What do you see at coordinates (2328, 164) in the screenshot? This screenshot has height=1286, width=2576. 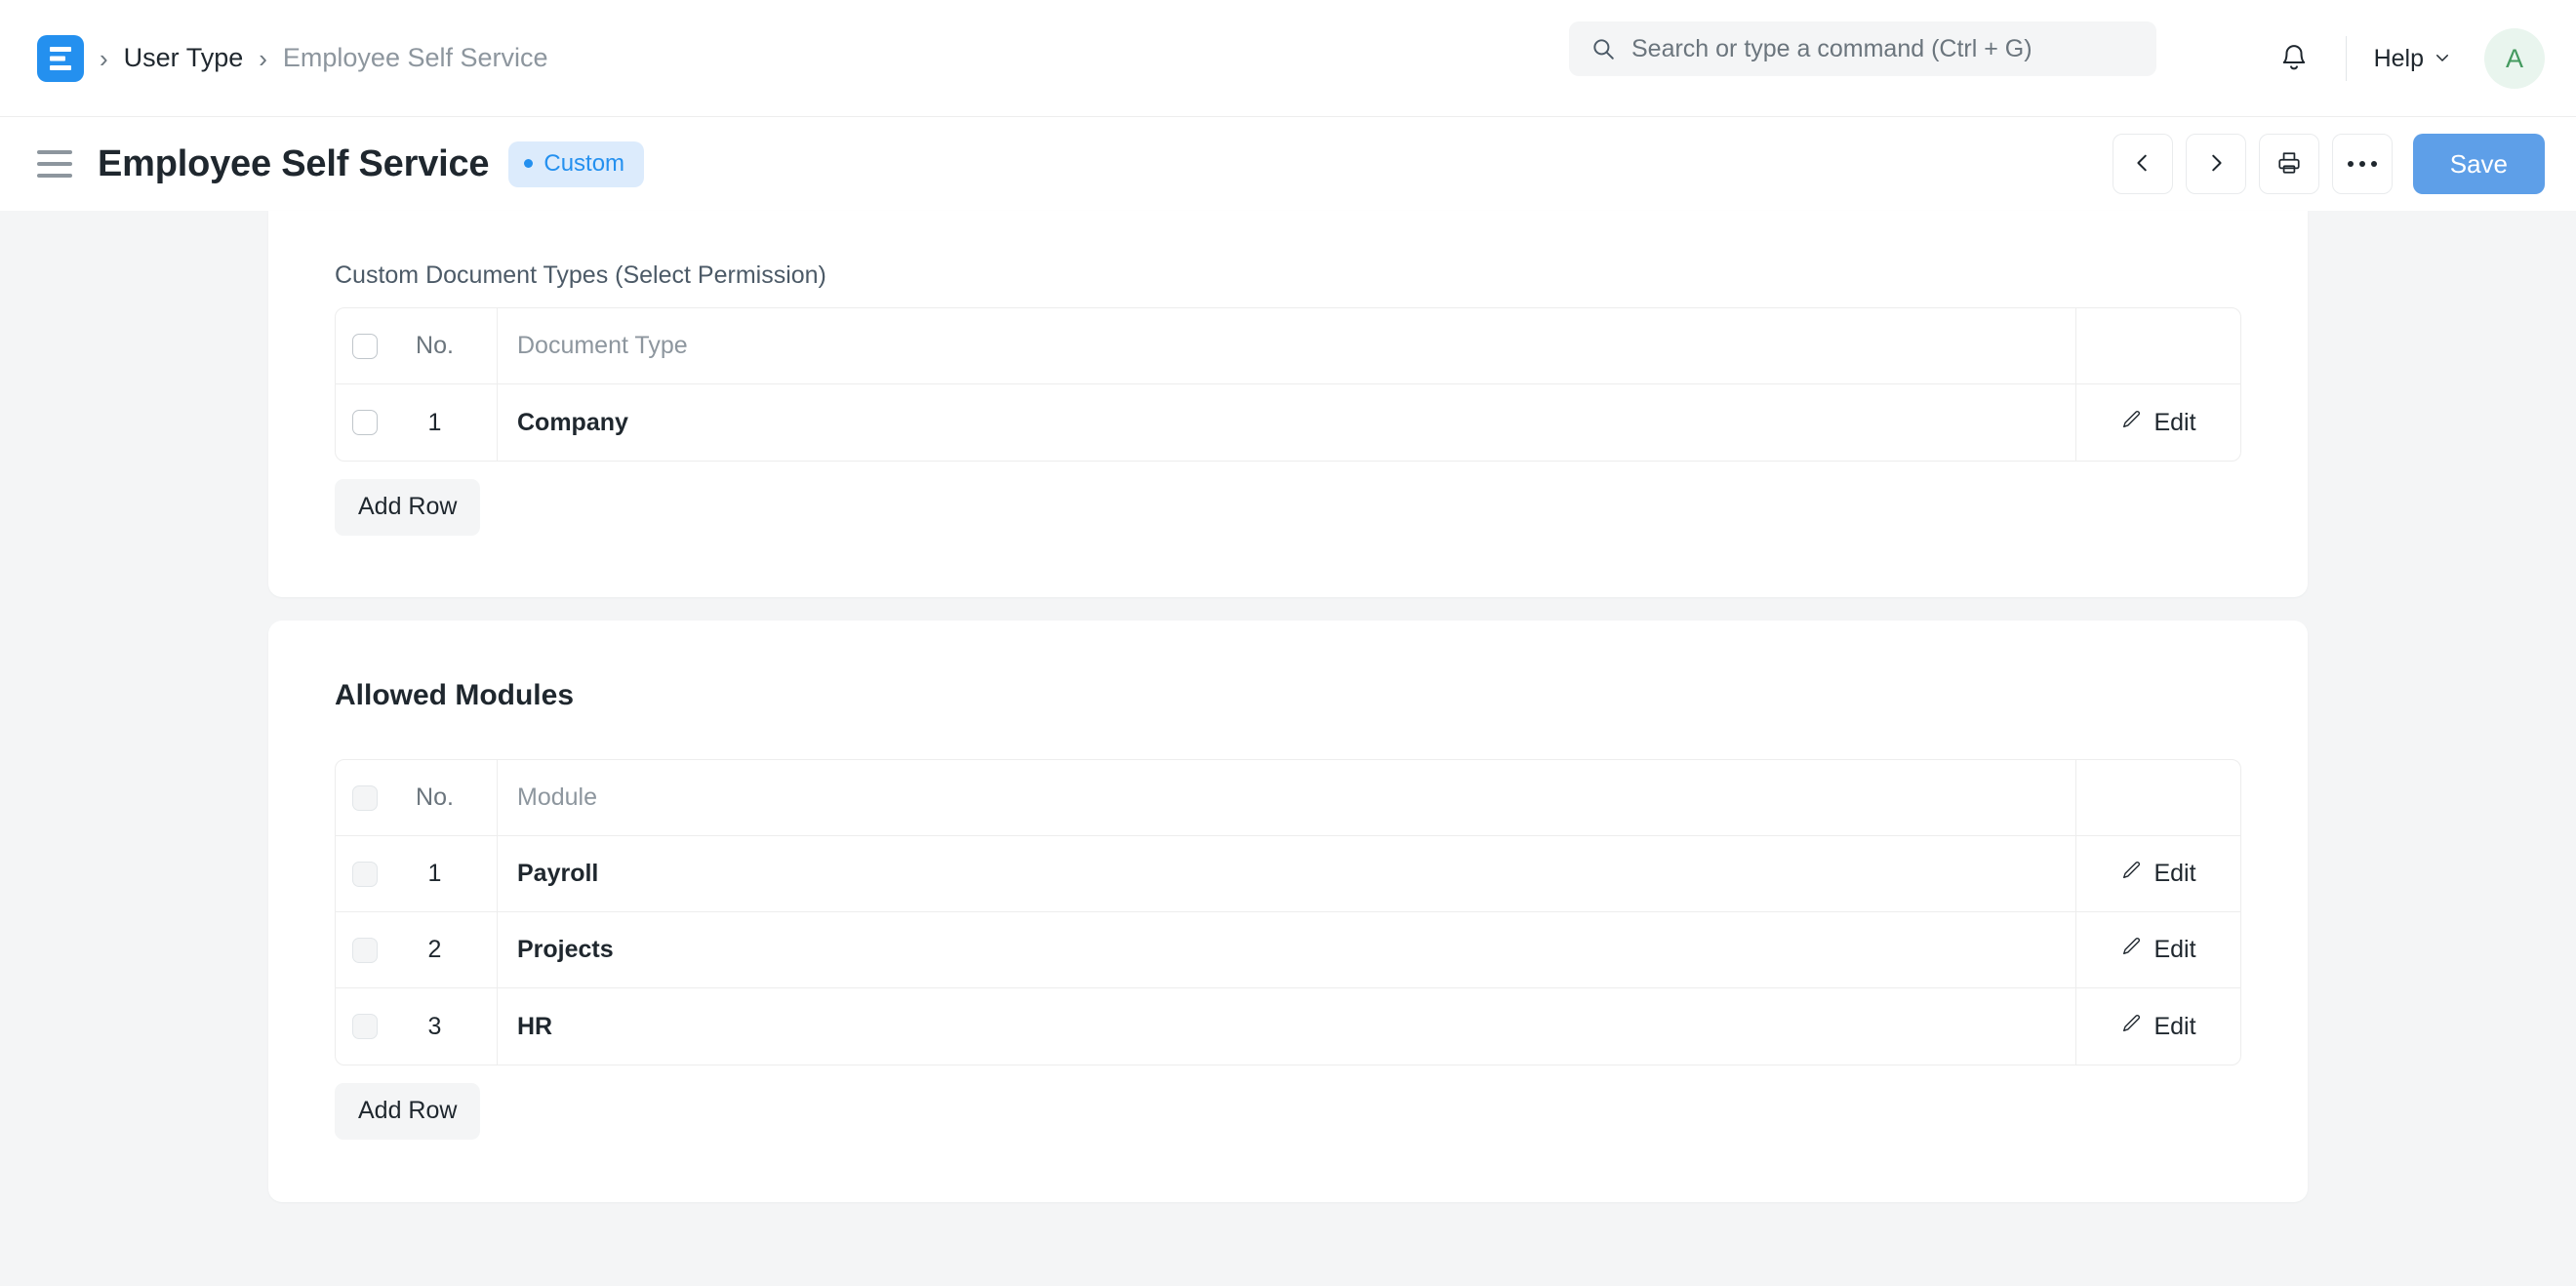 I see `page-header-actions: Save` at bounding box center [2328, 164].